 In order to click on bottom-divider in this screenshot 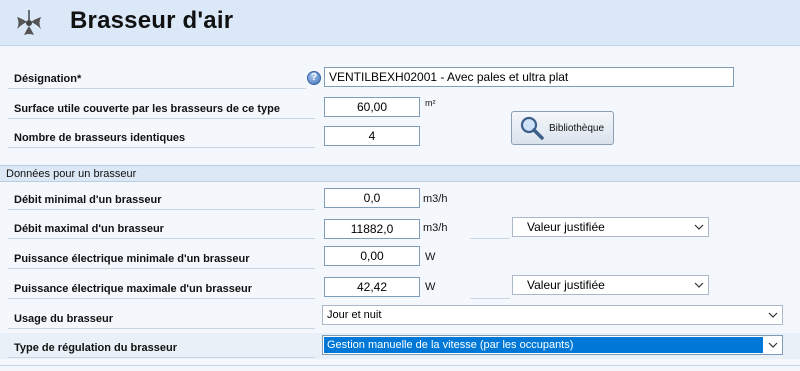, I will do `click(400, 365)`.